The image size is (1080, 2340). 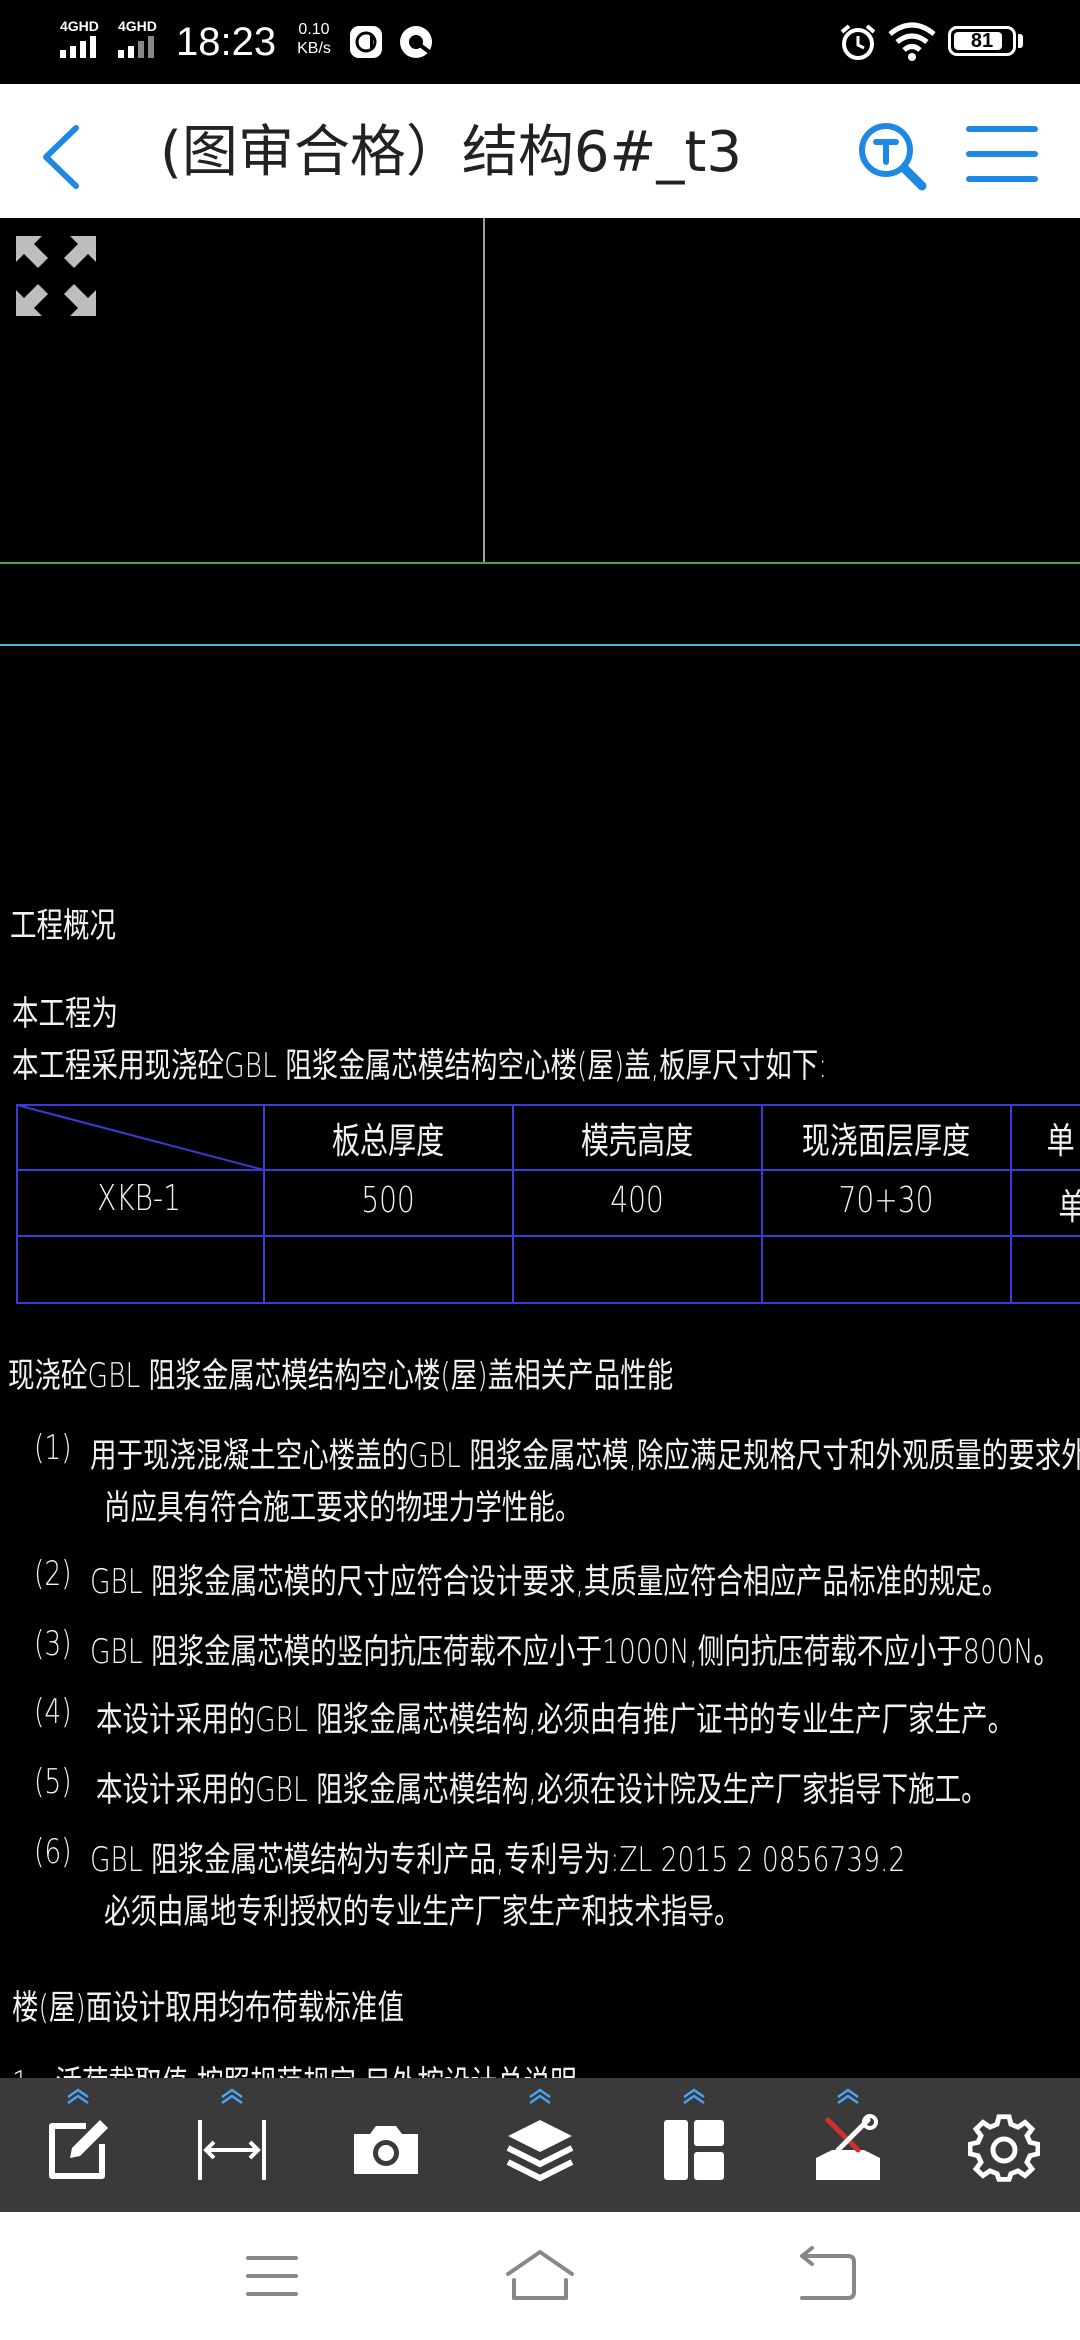 What do you see at coordinates (1002, 154) in the screenshot?
I see `menu-icon` at bounding box center [1002, 154].